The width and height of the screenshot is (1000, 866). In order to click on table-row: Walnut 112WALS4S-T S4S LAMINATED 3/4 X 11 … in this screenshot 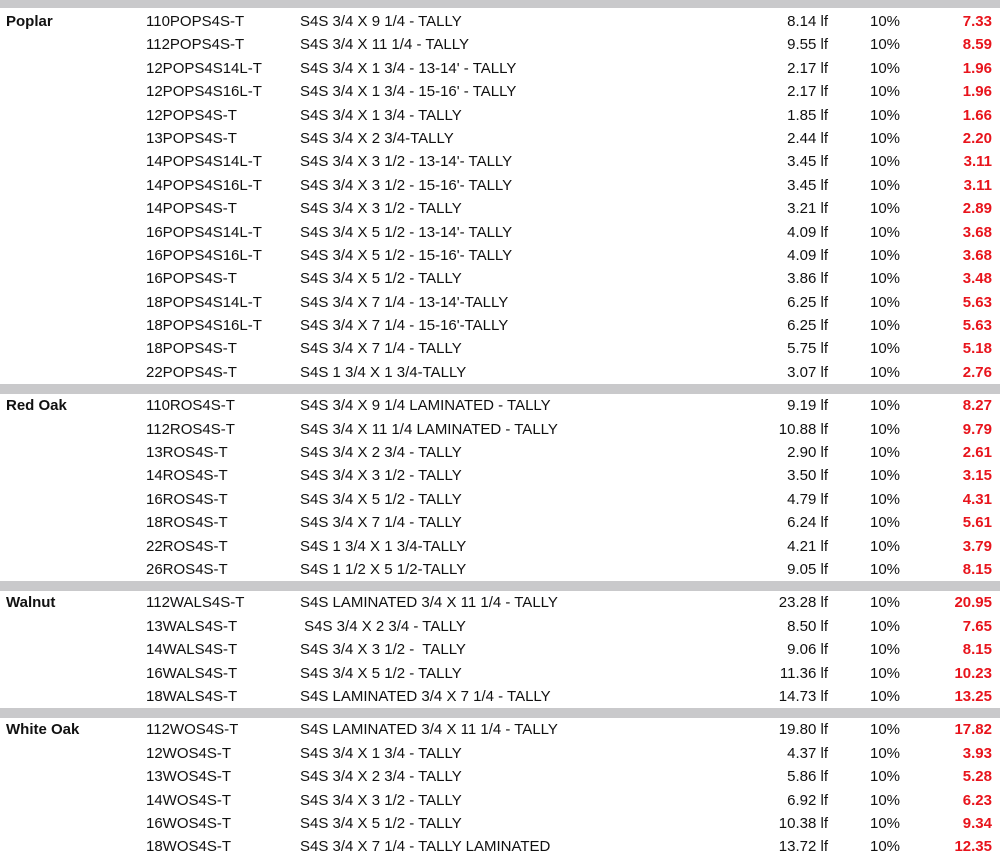, I will do `click(500, 602)`.